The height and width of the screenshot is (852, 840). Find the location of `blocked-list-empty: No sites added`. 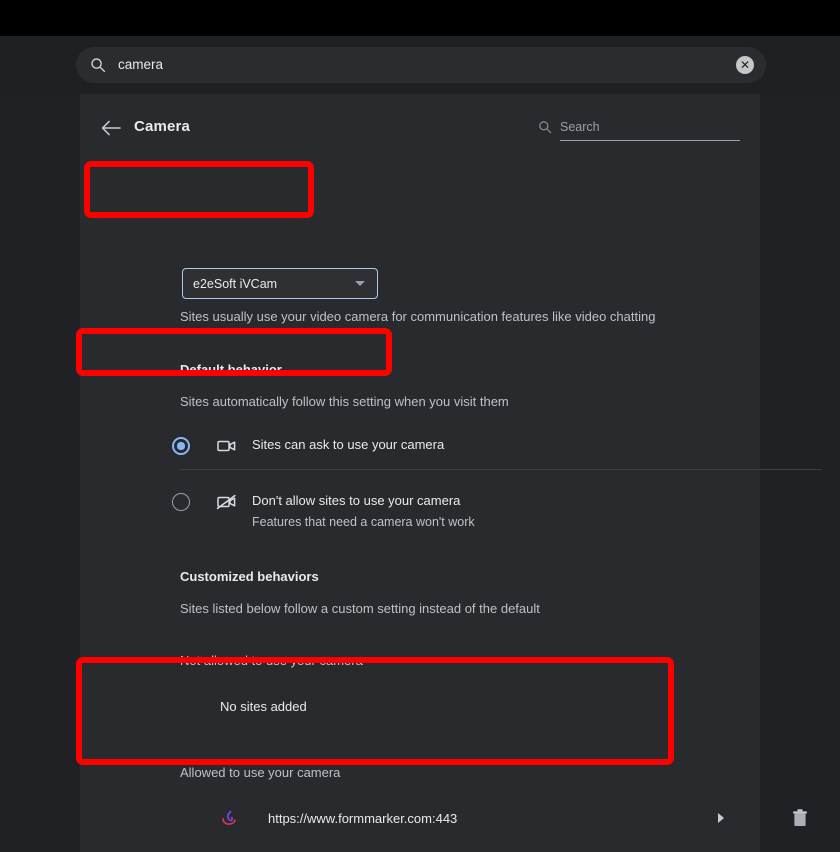

blocked-list-empty: No sites added is located at coordinates (263, 706).